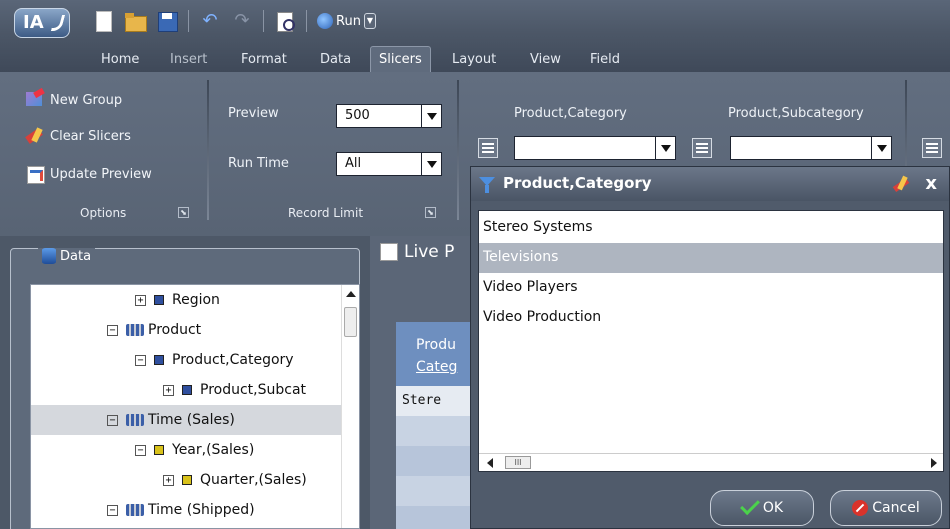 Image resolution: width=950 pixels, height=529 pixels. Describe the element at coordinates (934, 463) in the screenshot. I see `scroll-right-icon` at that location.